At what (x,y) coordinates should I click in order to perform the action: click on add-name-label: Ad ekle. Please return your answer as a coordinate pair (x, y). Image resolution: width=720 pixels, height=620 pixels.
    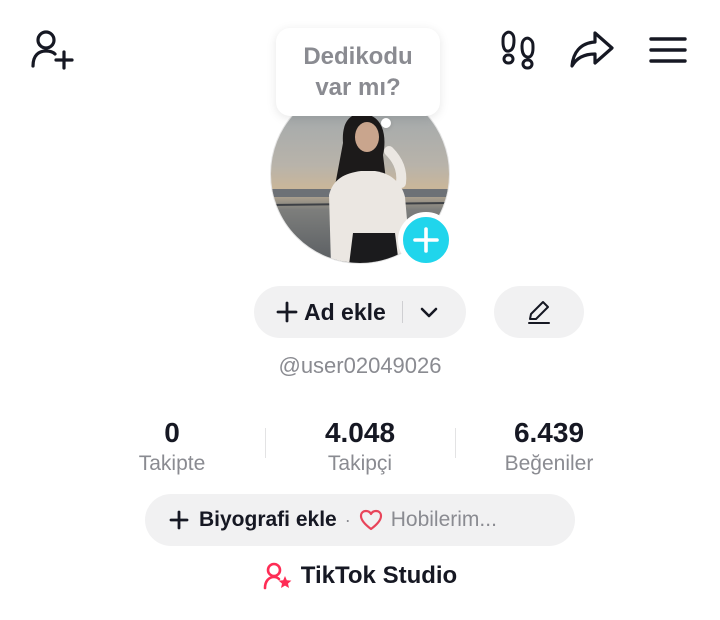
    Looking at the image, I should click on (345, 311).